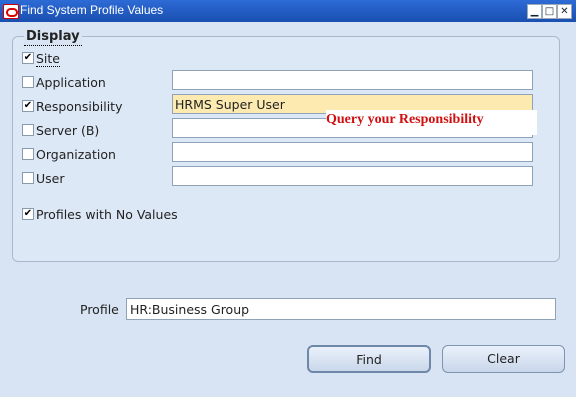 This screenshot has width=576, height=397. Describe the element at coordinates (92, 10) in the screenshot. I see `window-title: Find System Profile Values` at that location.